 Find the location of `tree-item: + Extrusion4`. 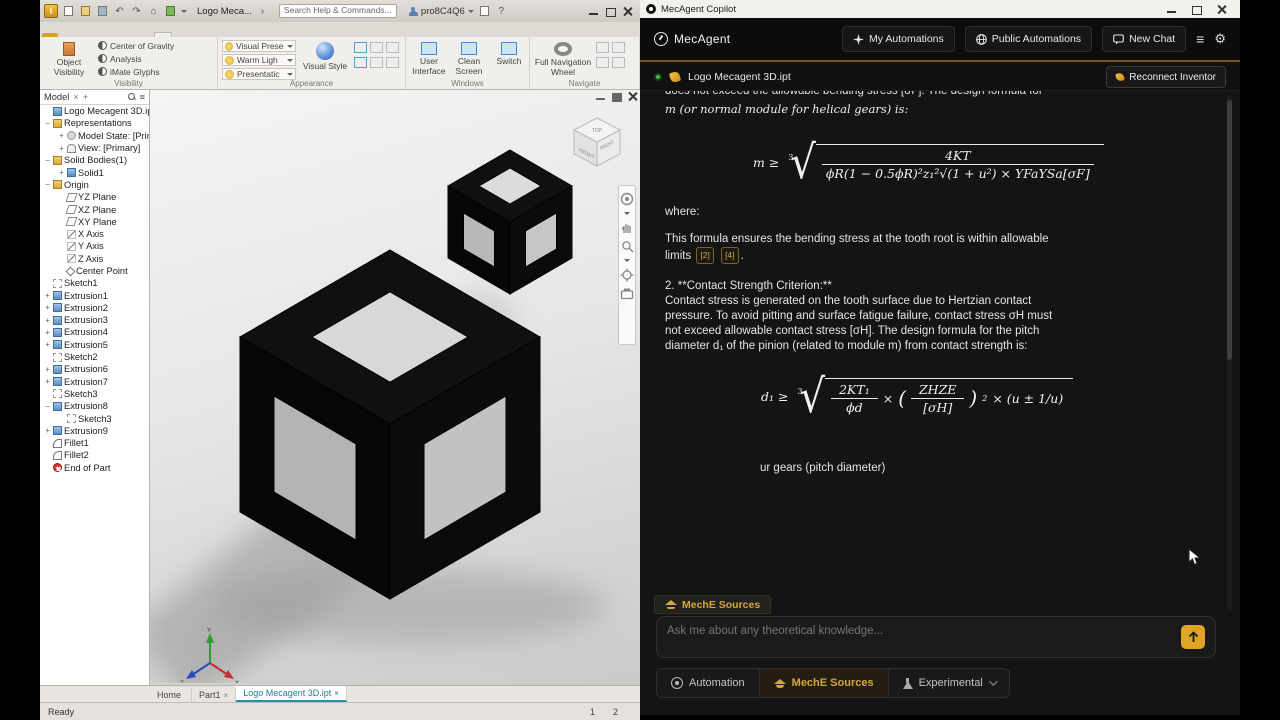

tree-item: + Extrusion4 is located at coordinates (94, 332).